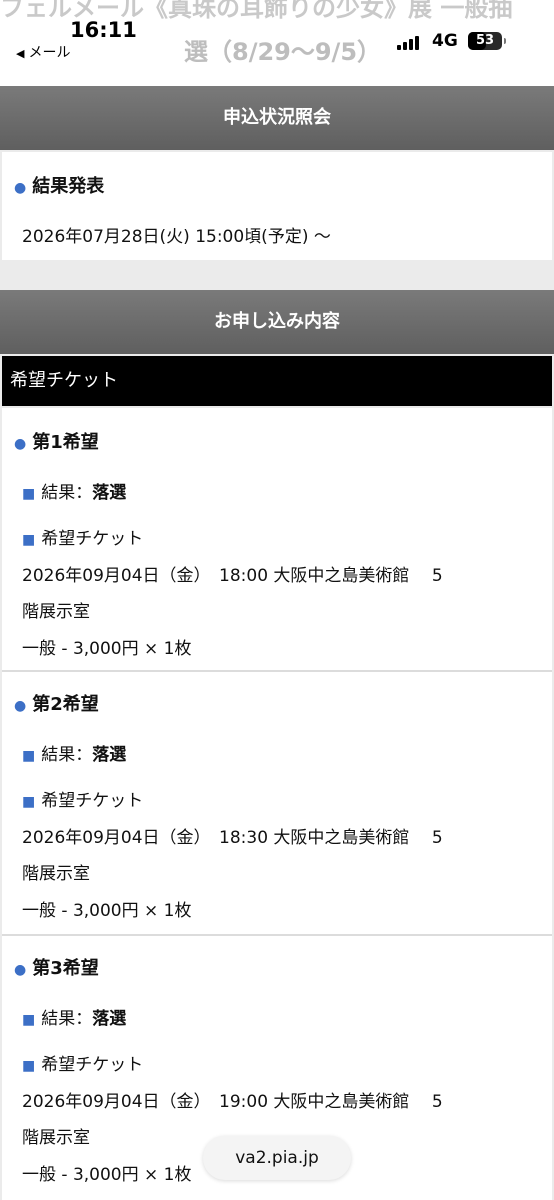  Describe the element at coordinates (277, 206) in the screenshot. I see `result-announcement-card: ● 結果発表 2026年07月28日(火) 15:00頃(予定) 〜` at that location.